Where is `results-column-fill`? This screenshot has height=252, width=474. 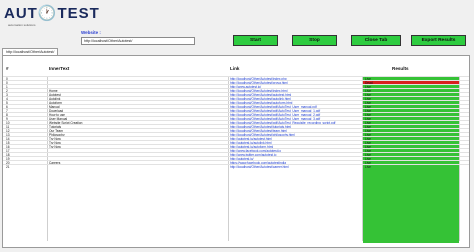 results-column-fill is located at coordinates (411, 205).